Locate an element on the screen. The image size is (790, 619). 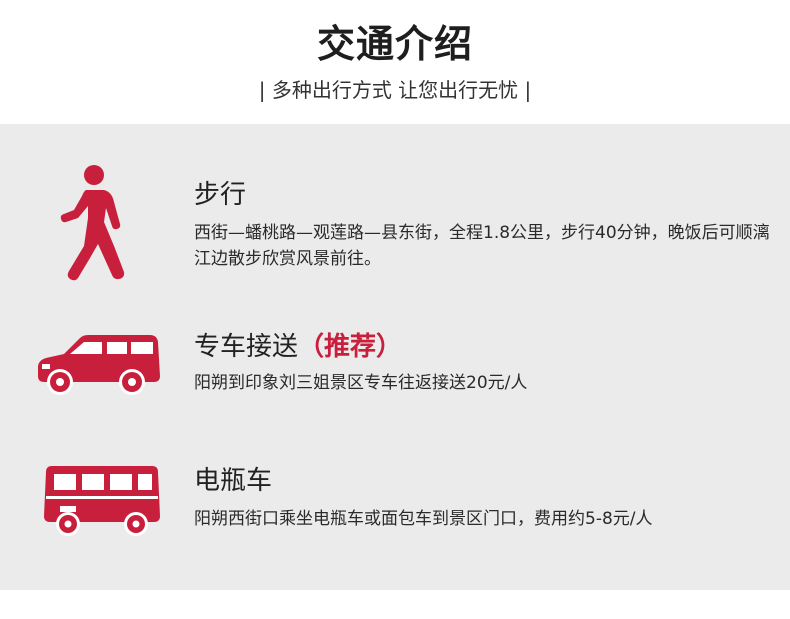
page-subtitle: | 多种出行方式 让您出行无忧 | is located at coordinates (395, 90).